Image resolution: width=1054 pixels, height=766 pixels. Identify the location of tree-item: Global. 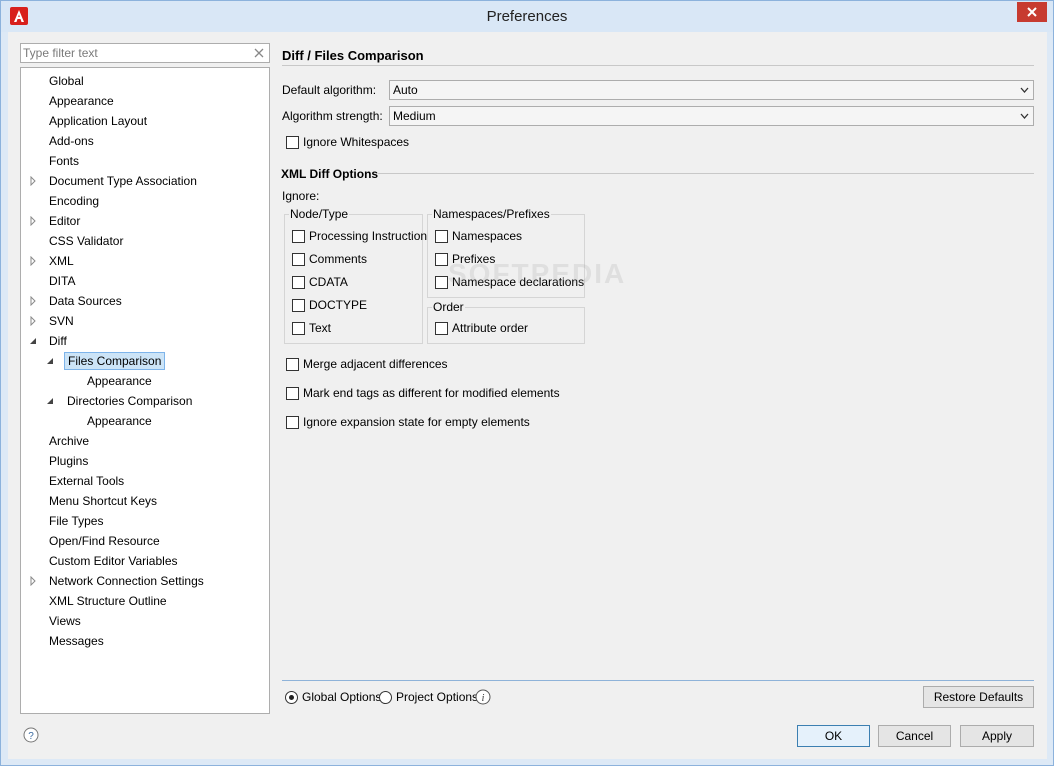
(66, 81).